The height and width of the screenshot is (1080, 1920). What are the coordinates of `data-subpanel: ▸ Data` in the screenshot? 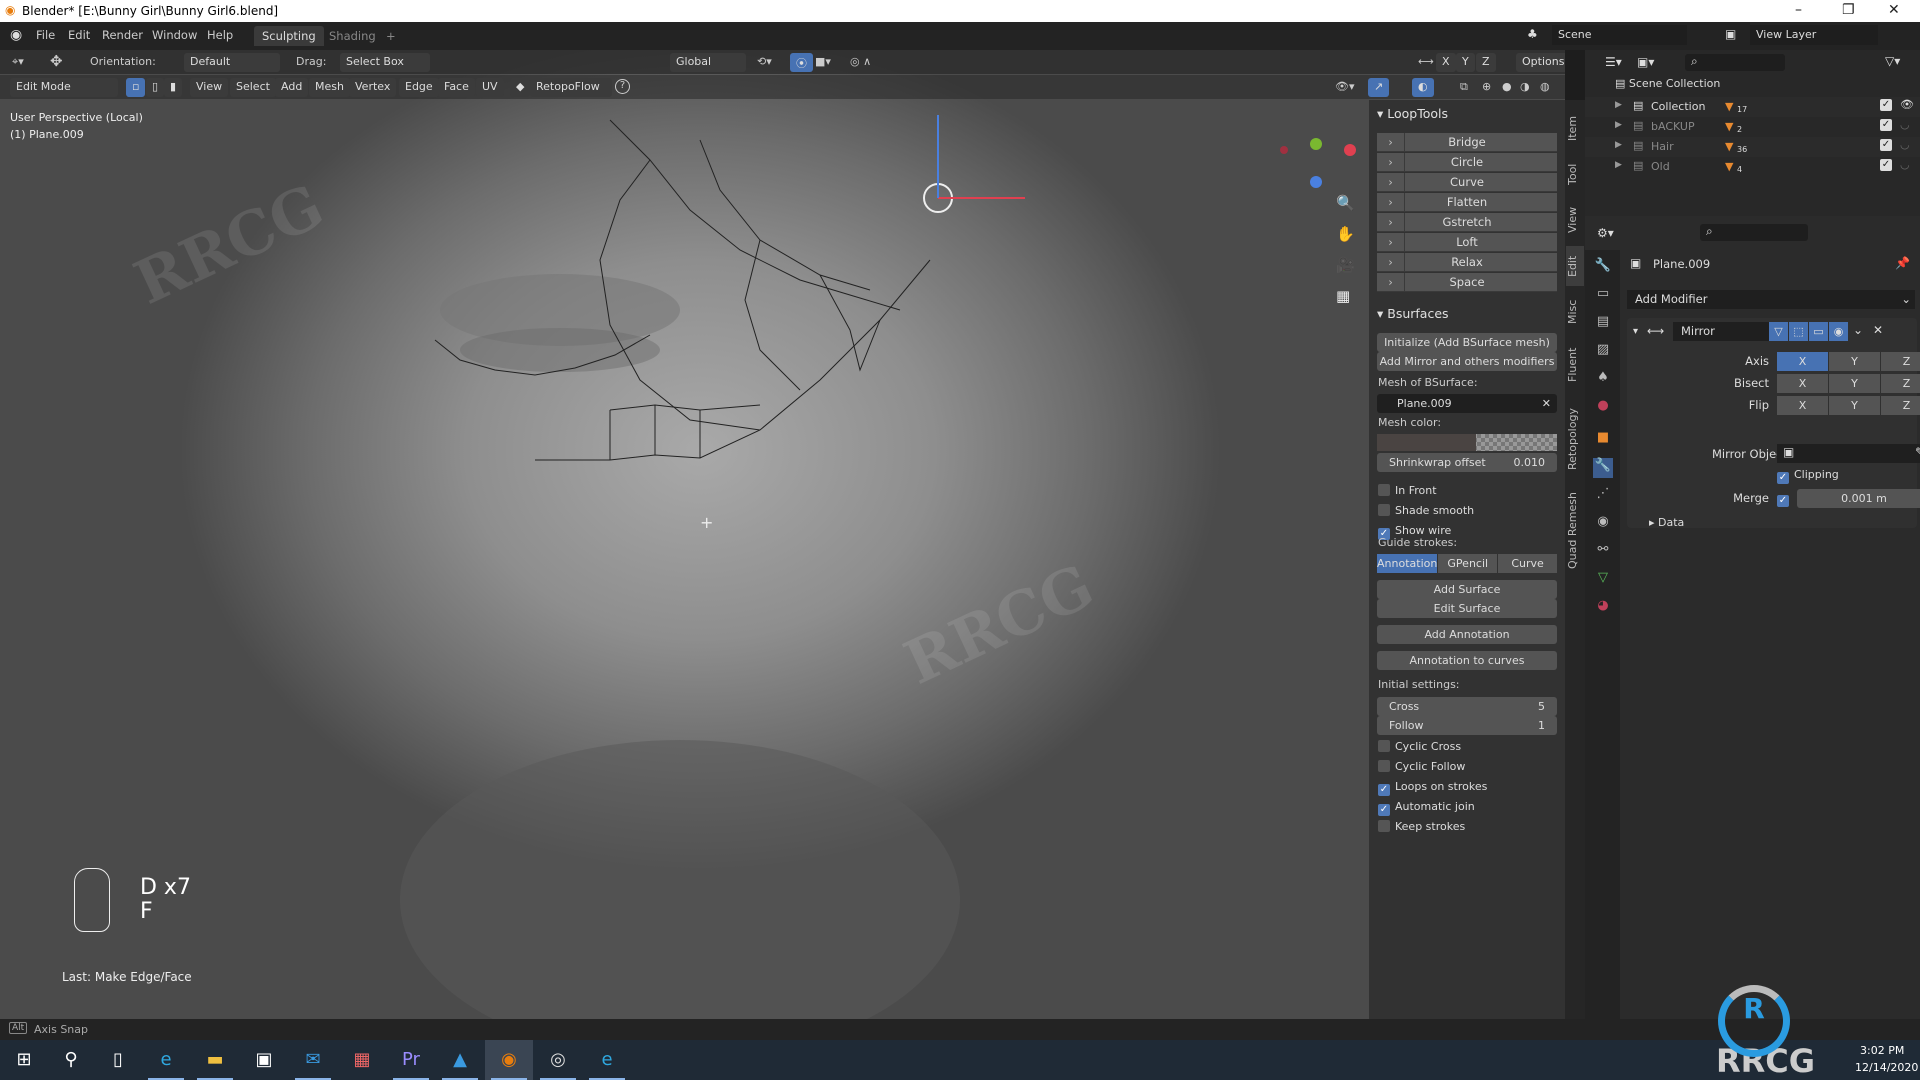 It's located at (1666, 522).